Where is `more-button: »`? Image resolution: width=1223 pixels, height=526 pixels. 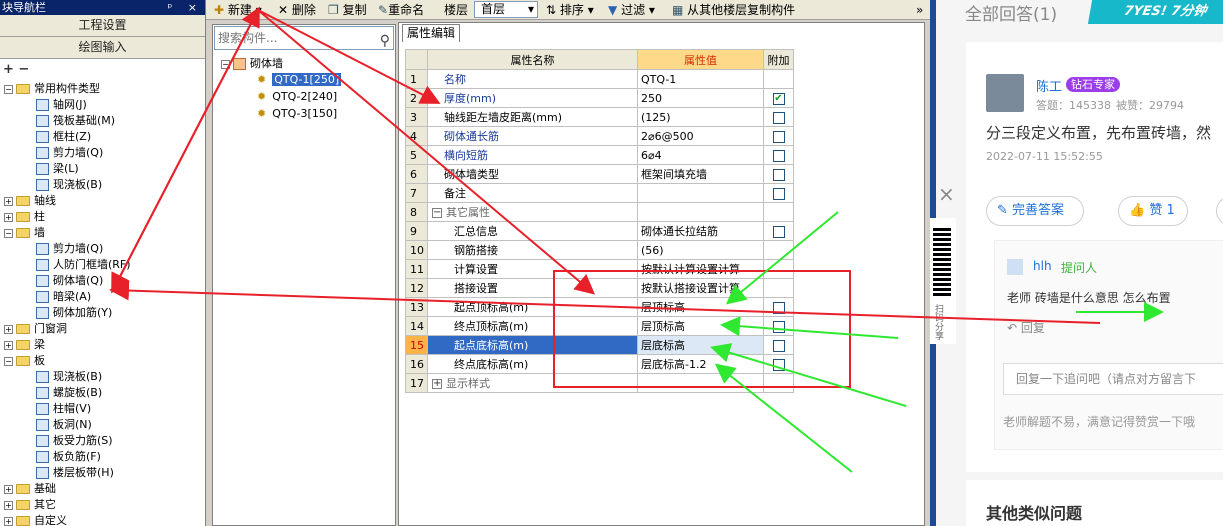 more-button: » is located at coordinates (919, 10).